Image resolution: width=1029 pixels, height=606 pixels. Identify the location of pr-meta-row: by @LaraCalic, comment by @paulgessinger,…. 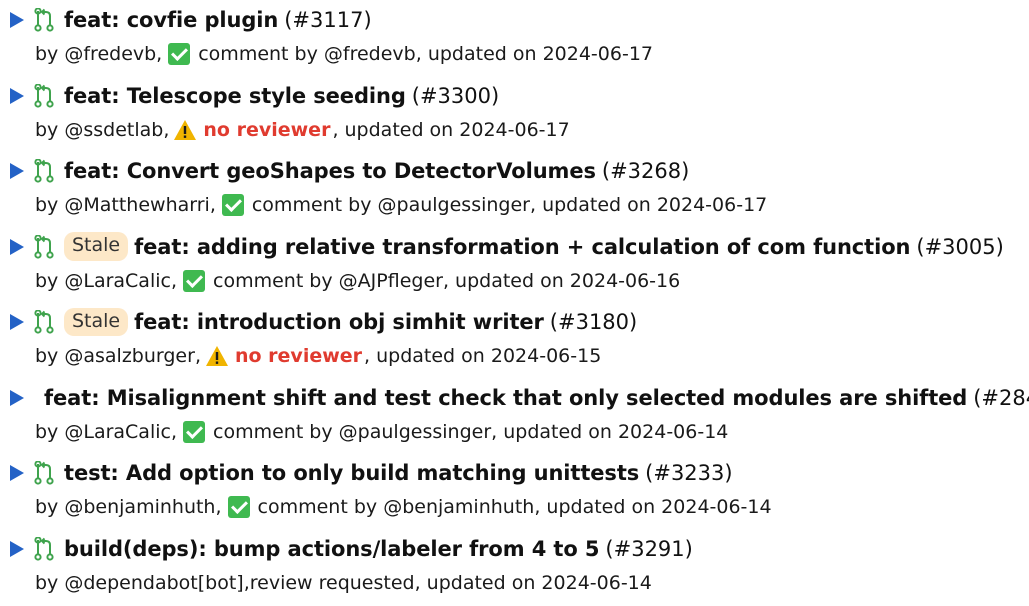
(519, 432).